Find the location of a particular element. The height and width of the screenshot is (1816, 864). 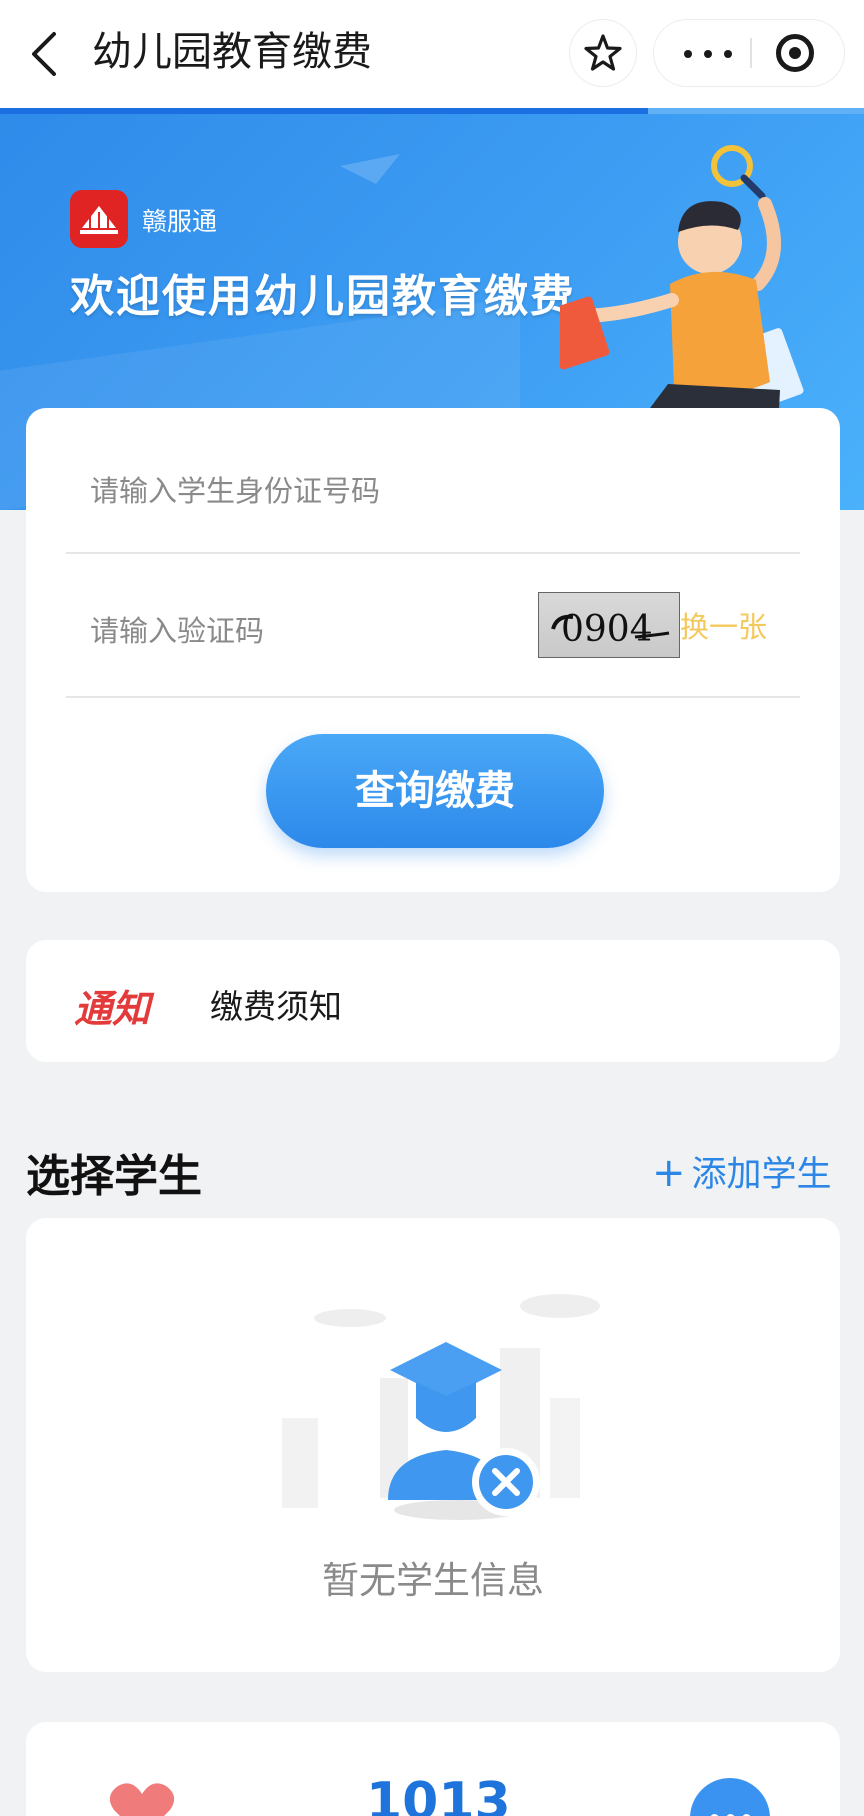

welcome-heading: 欢迎使用幼儿园教育缴费 is located at coordinates (323, 296).